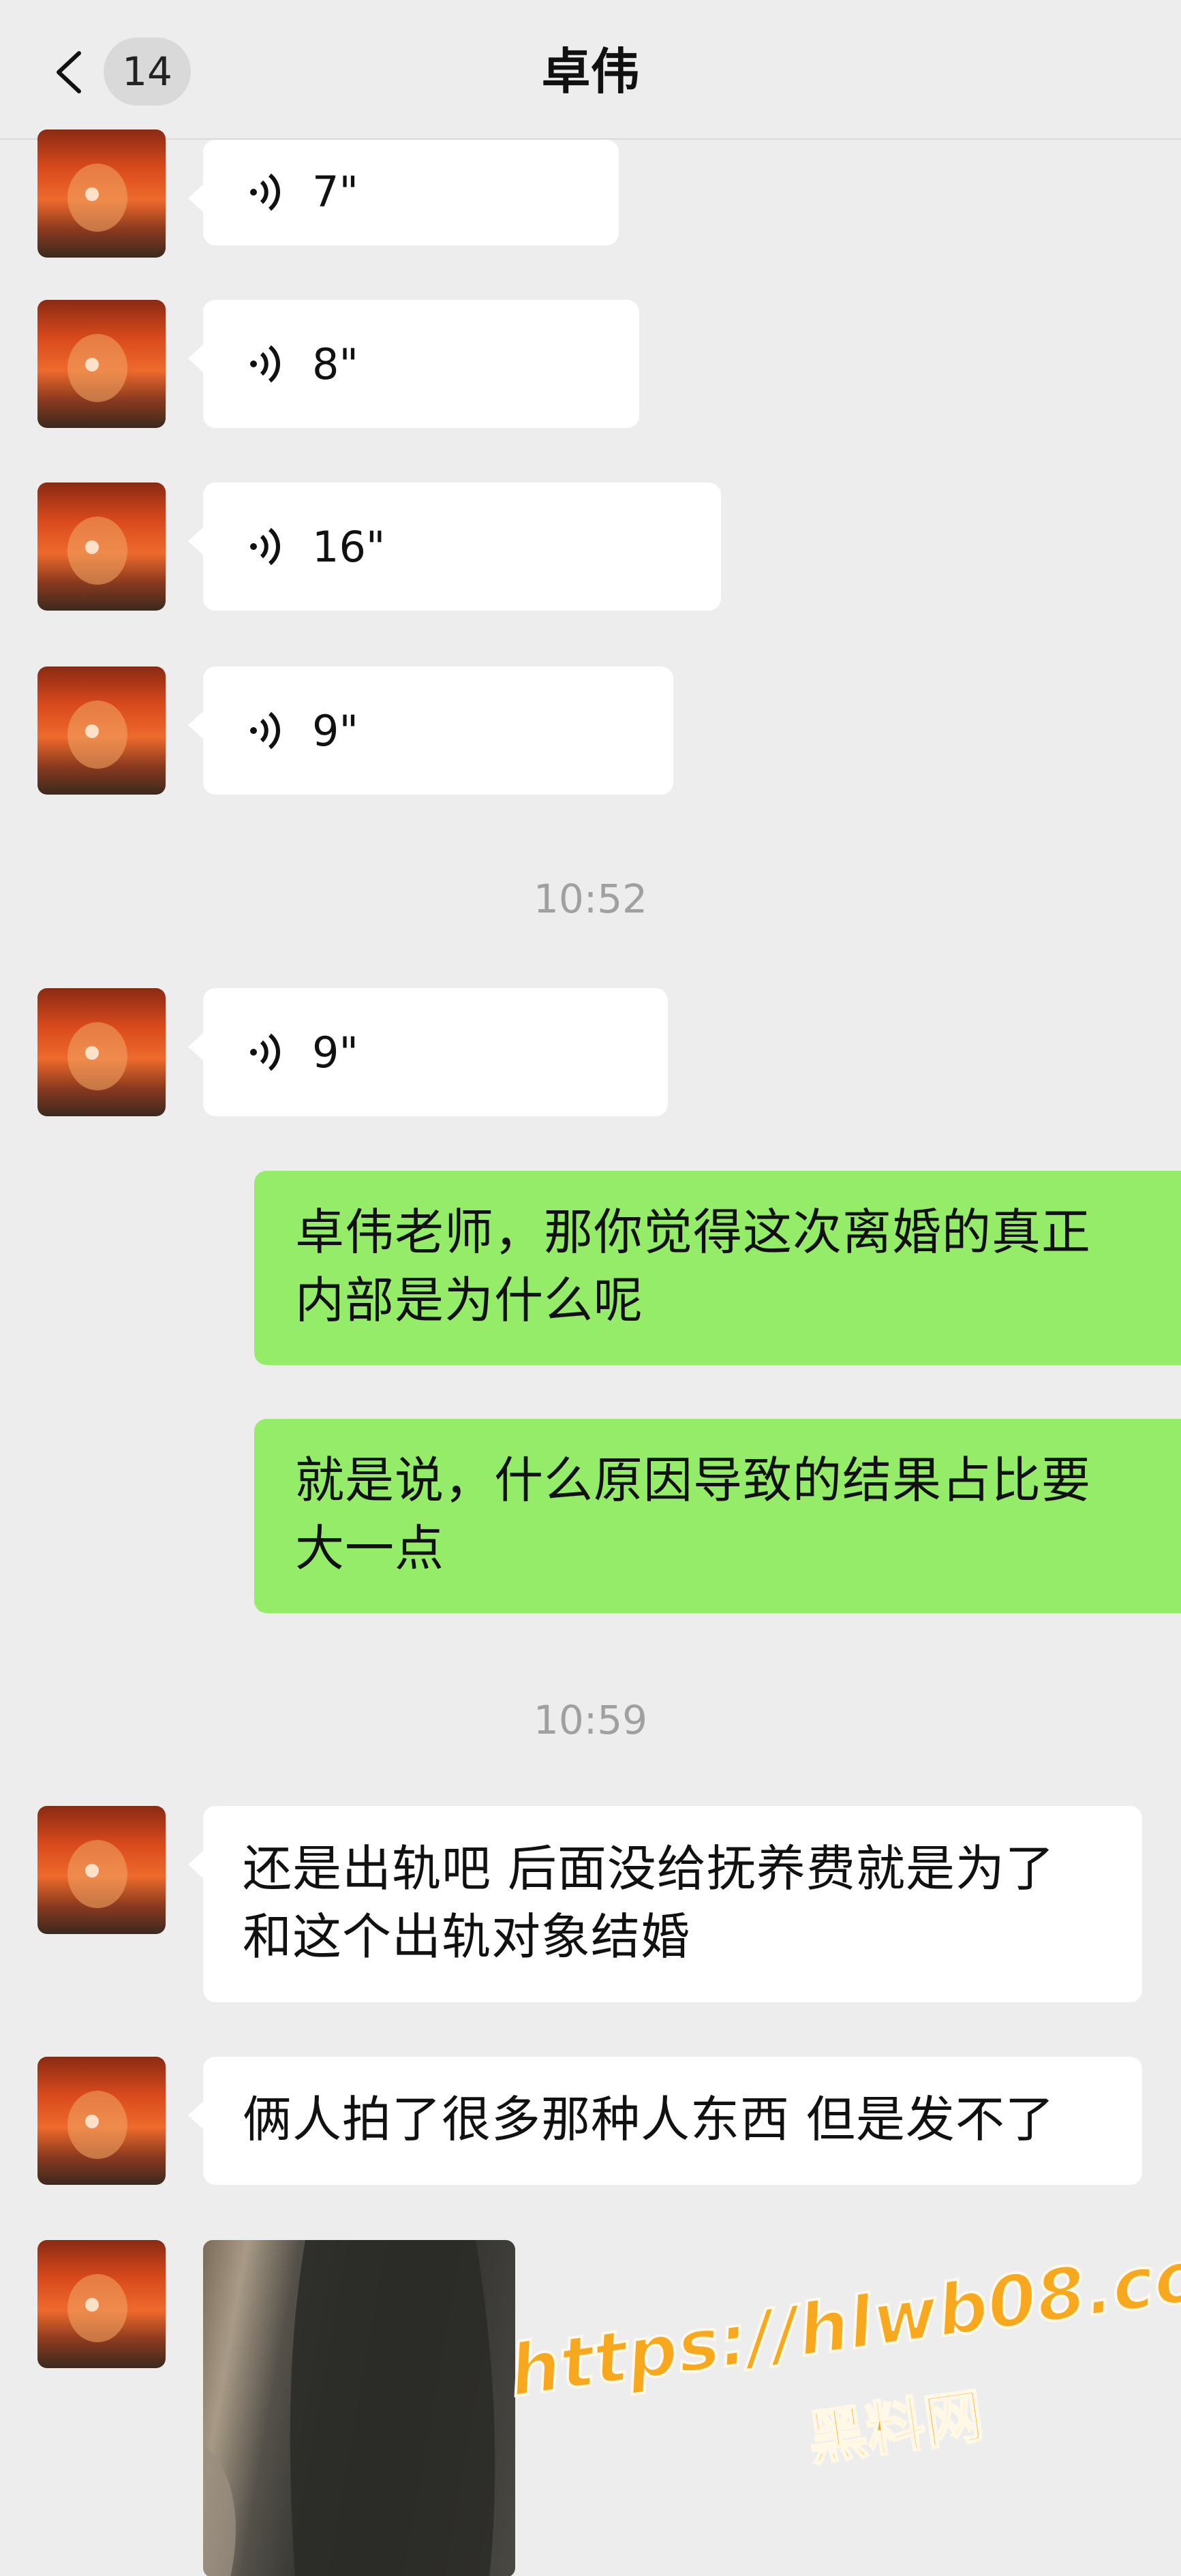 The height and width of the screenshot is (2576, 1181). I want to click on message-row: 还是出轨吧 后面没给抚养费就是为了 和这个出轨对象结婚, so click(590, 1905).